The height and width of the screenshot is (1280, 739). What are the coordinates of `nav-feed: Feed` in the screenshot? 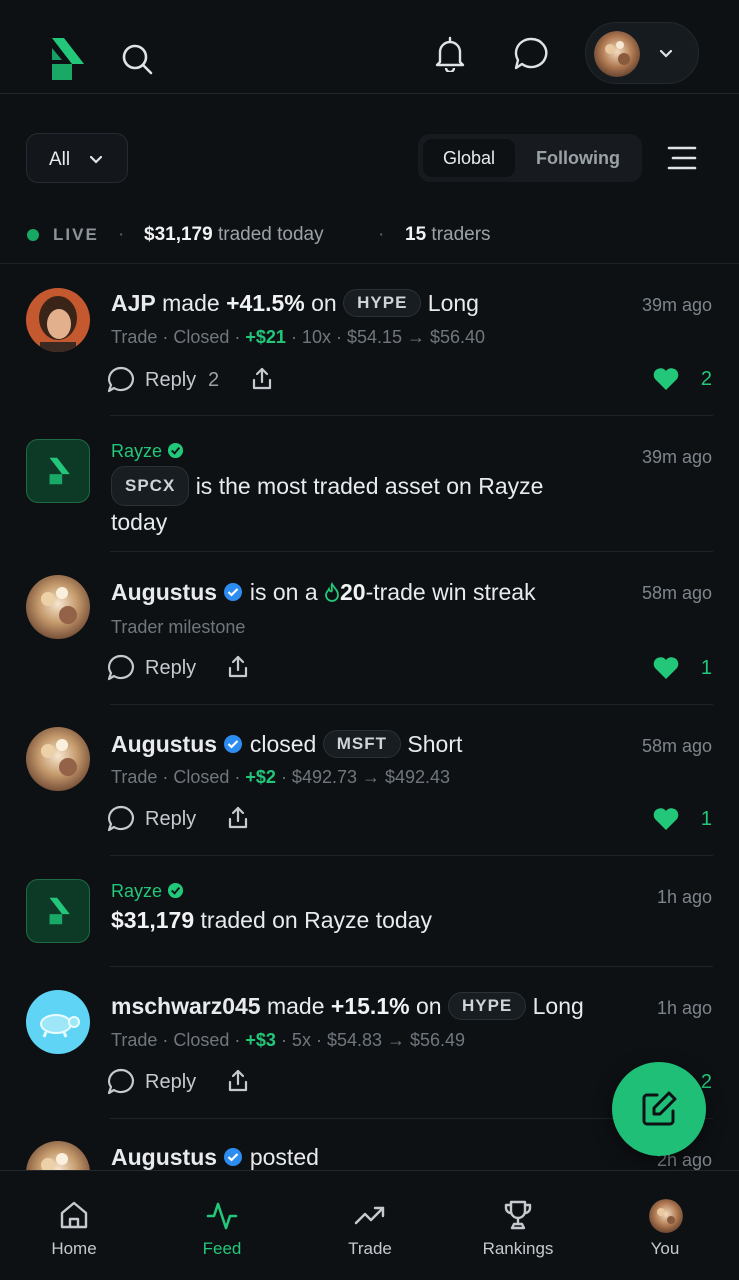 It's located at (222, 1225).